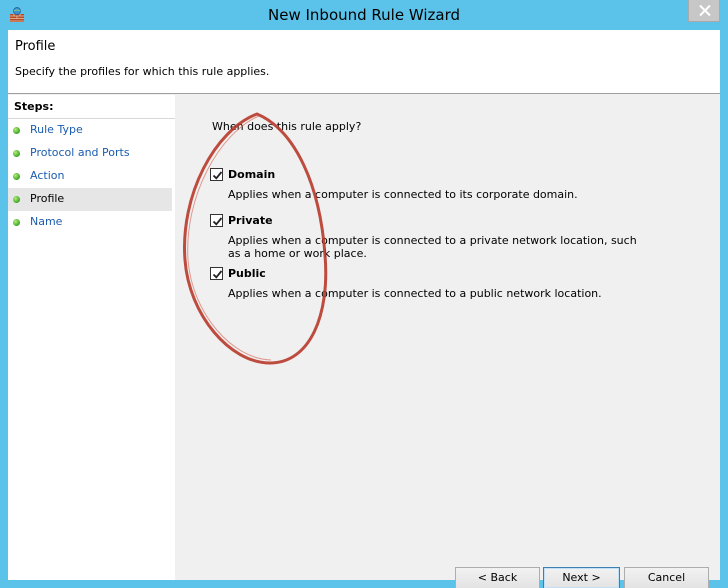 The image size is (728, 588). Describe the element at coordinates (47, 175) in the screenshot. I see `step-label: Action` at that location.